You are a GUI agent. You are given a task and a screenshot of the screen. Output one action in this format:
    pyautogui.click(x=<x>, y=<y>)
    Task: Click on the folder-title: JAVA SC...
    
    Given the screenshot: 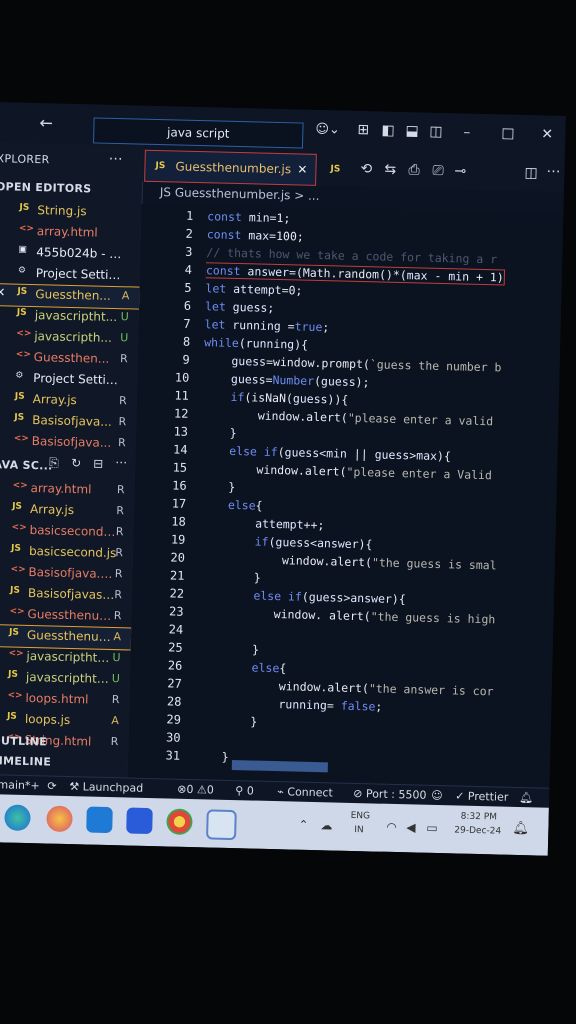 What is the action you would take?
    pyautogui.click(x=26, y=465)
    